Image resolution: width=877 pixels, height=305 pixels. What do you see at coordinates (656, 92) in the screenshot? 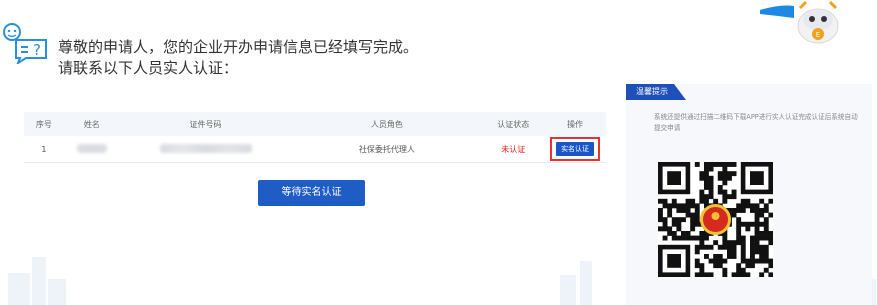
I see `tip-title: 温馨提示` at bounding box center [656, 92].